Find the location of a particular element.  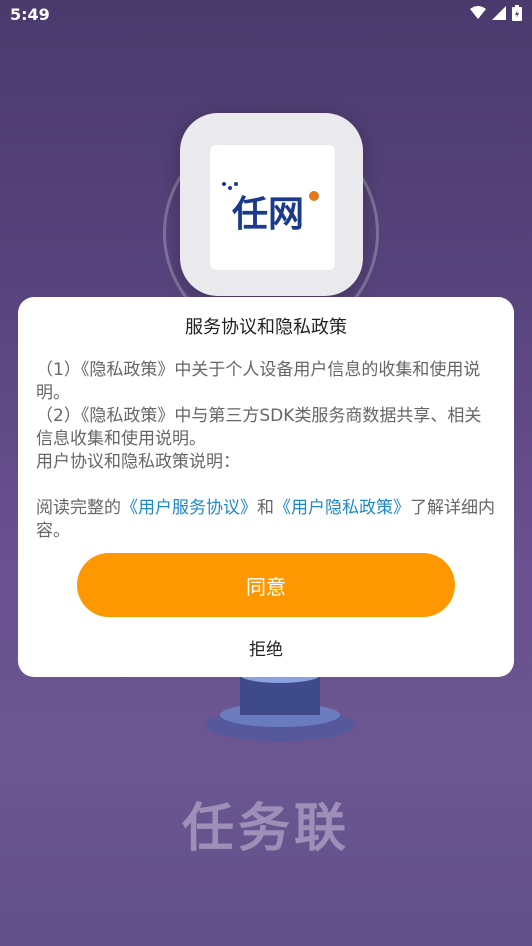

read-full-text: 阅读完整的《用户服务协议》和《用户隐私政策》了解详细内容。 is located at coordinates (267, 520).